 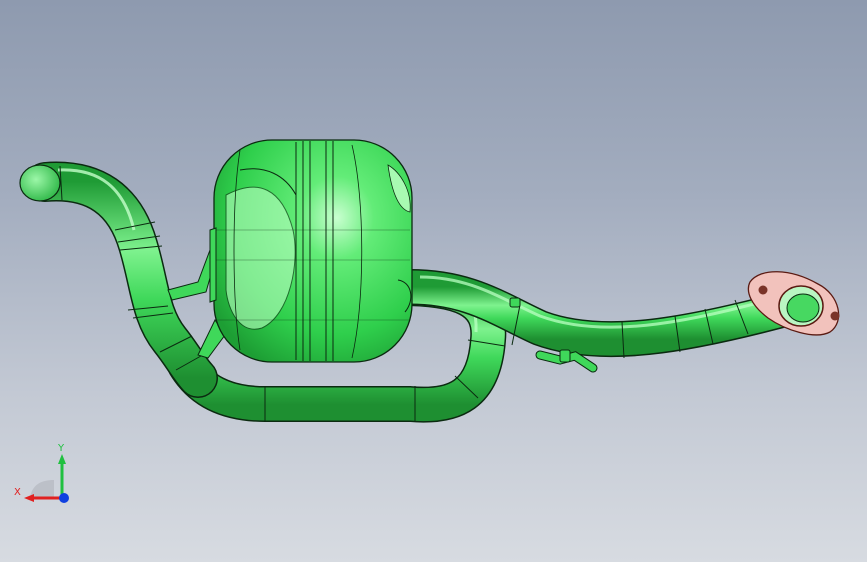 What do you see at coordinates (61, 448) in the screenshot?
I see `y-axis-label: Y` at bounding box center [61, 448].